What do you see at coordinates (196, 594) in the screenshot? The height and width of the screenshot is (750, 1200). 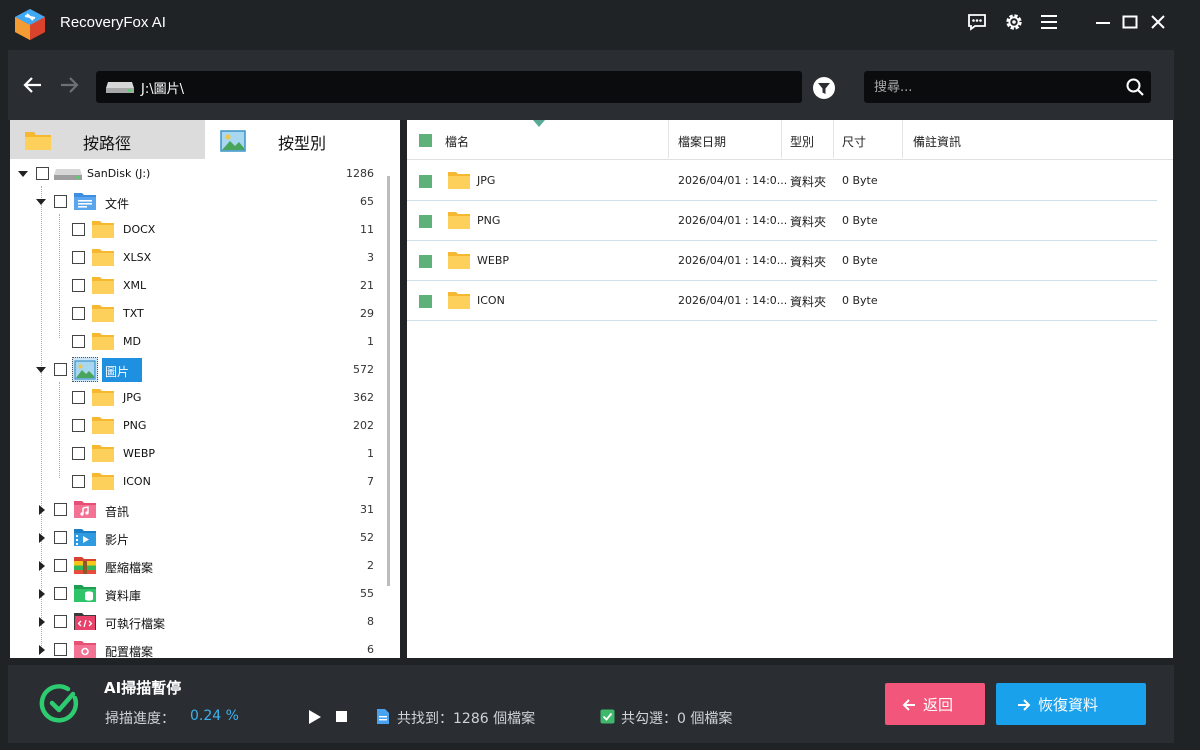 I see `tree-item-database: 資料庫 55` at bounding box center [196, 594].